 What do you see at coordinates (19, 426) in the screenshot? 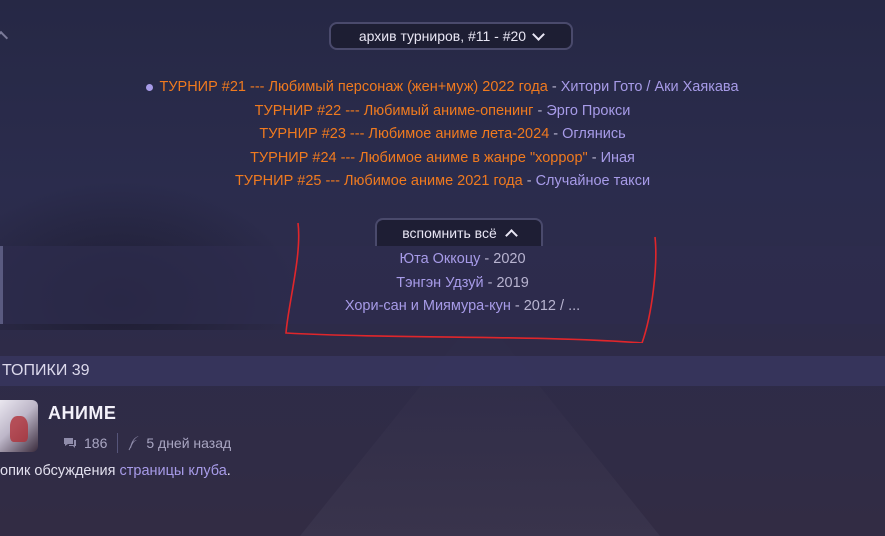
I see `topic-avatar` at bounding box center [19, 426].